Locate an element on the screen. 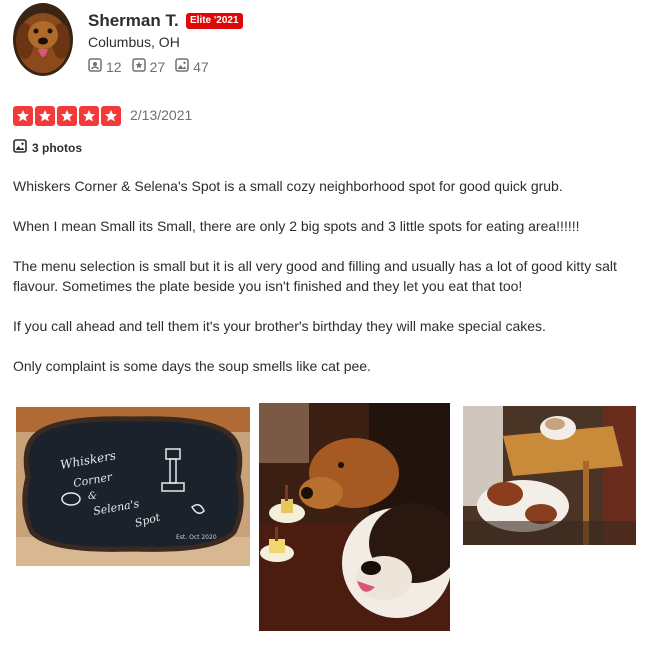 This screenshot has width=661, height=655. review-photo-dogs is located at coordinates (354, 517).